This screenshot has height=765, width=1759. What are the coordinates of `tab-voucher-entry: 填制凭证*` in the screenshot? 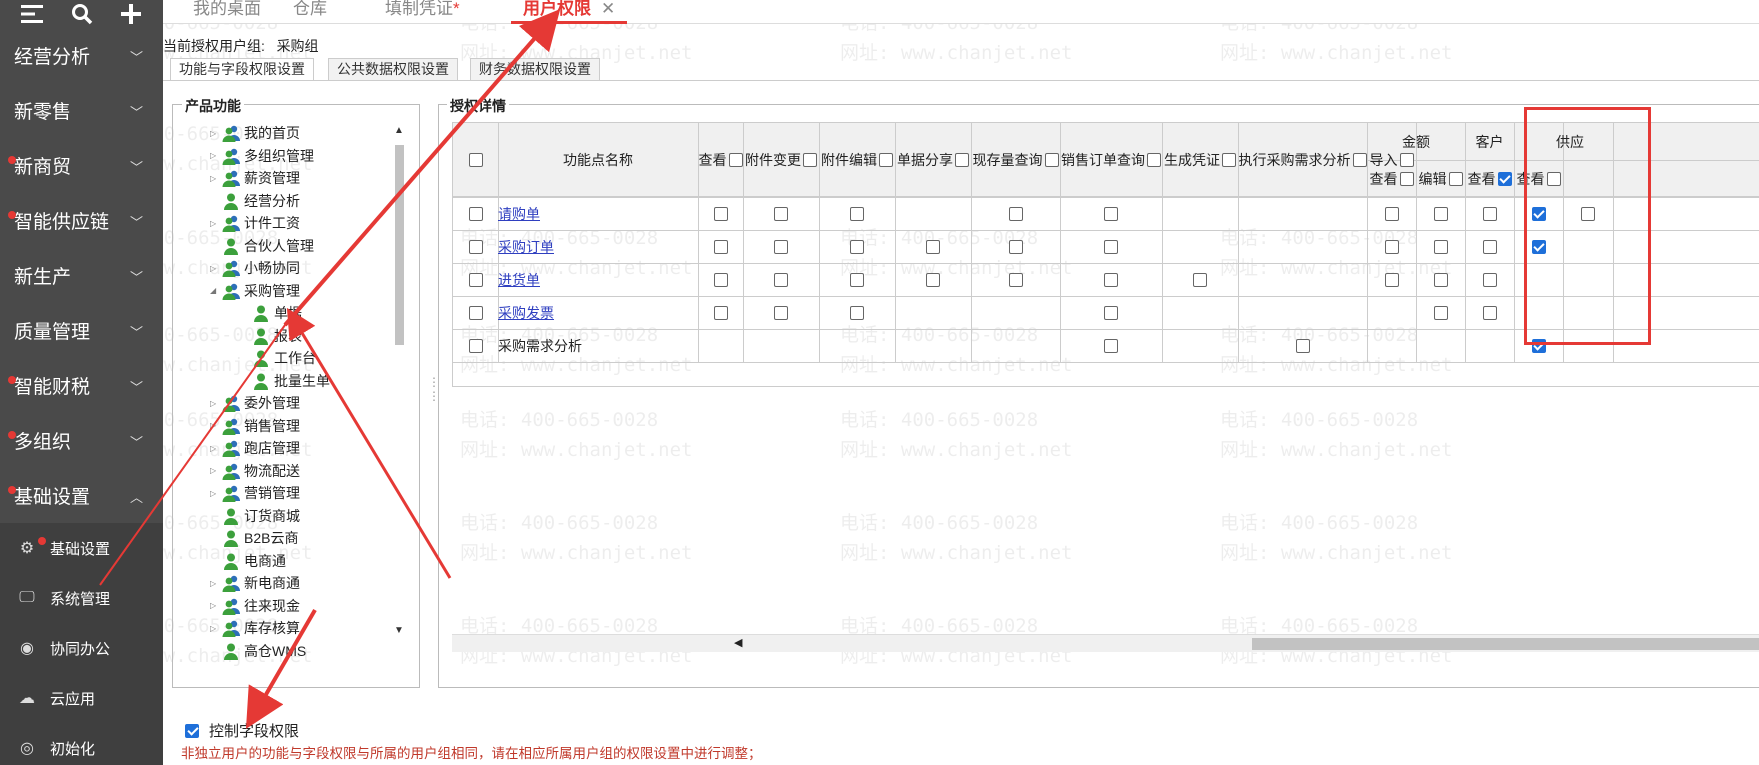 It's located at (422, 12).